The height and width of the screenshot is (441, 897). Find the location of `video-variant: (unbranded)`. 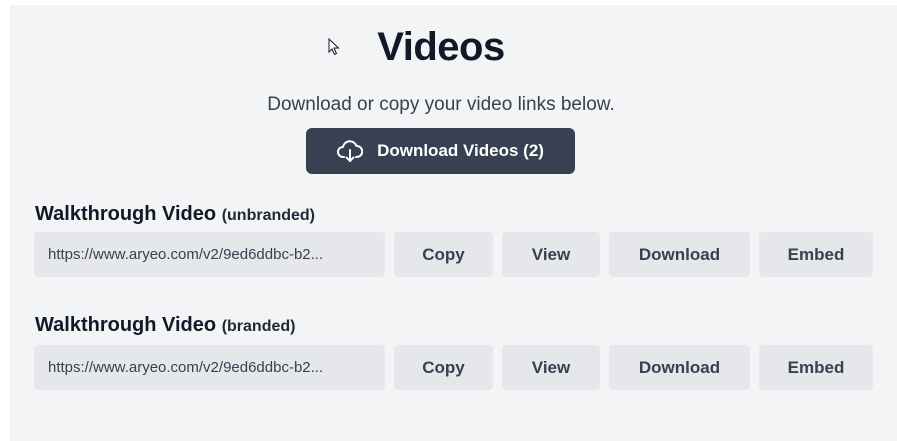

video-variant: (unbranded) is located at coordinates (268, 215).